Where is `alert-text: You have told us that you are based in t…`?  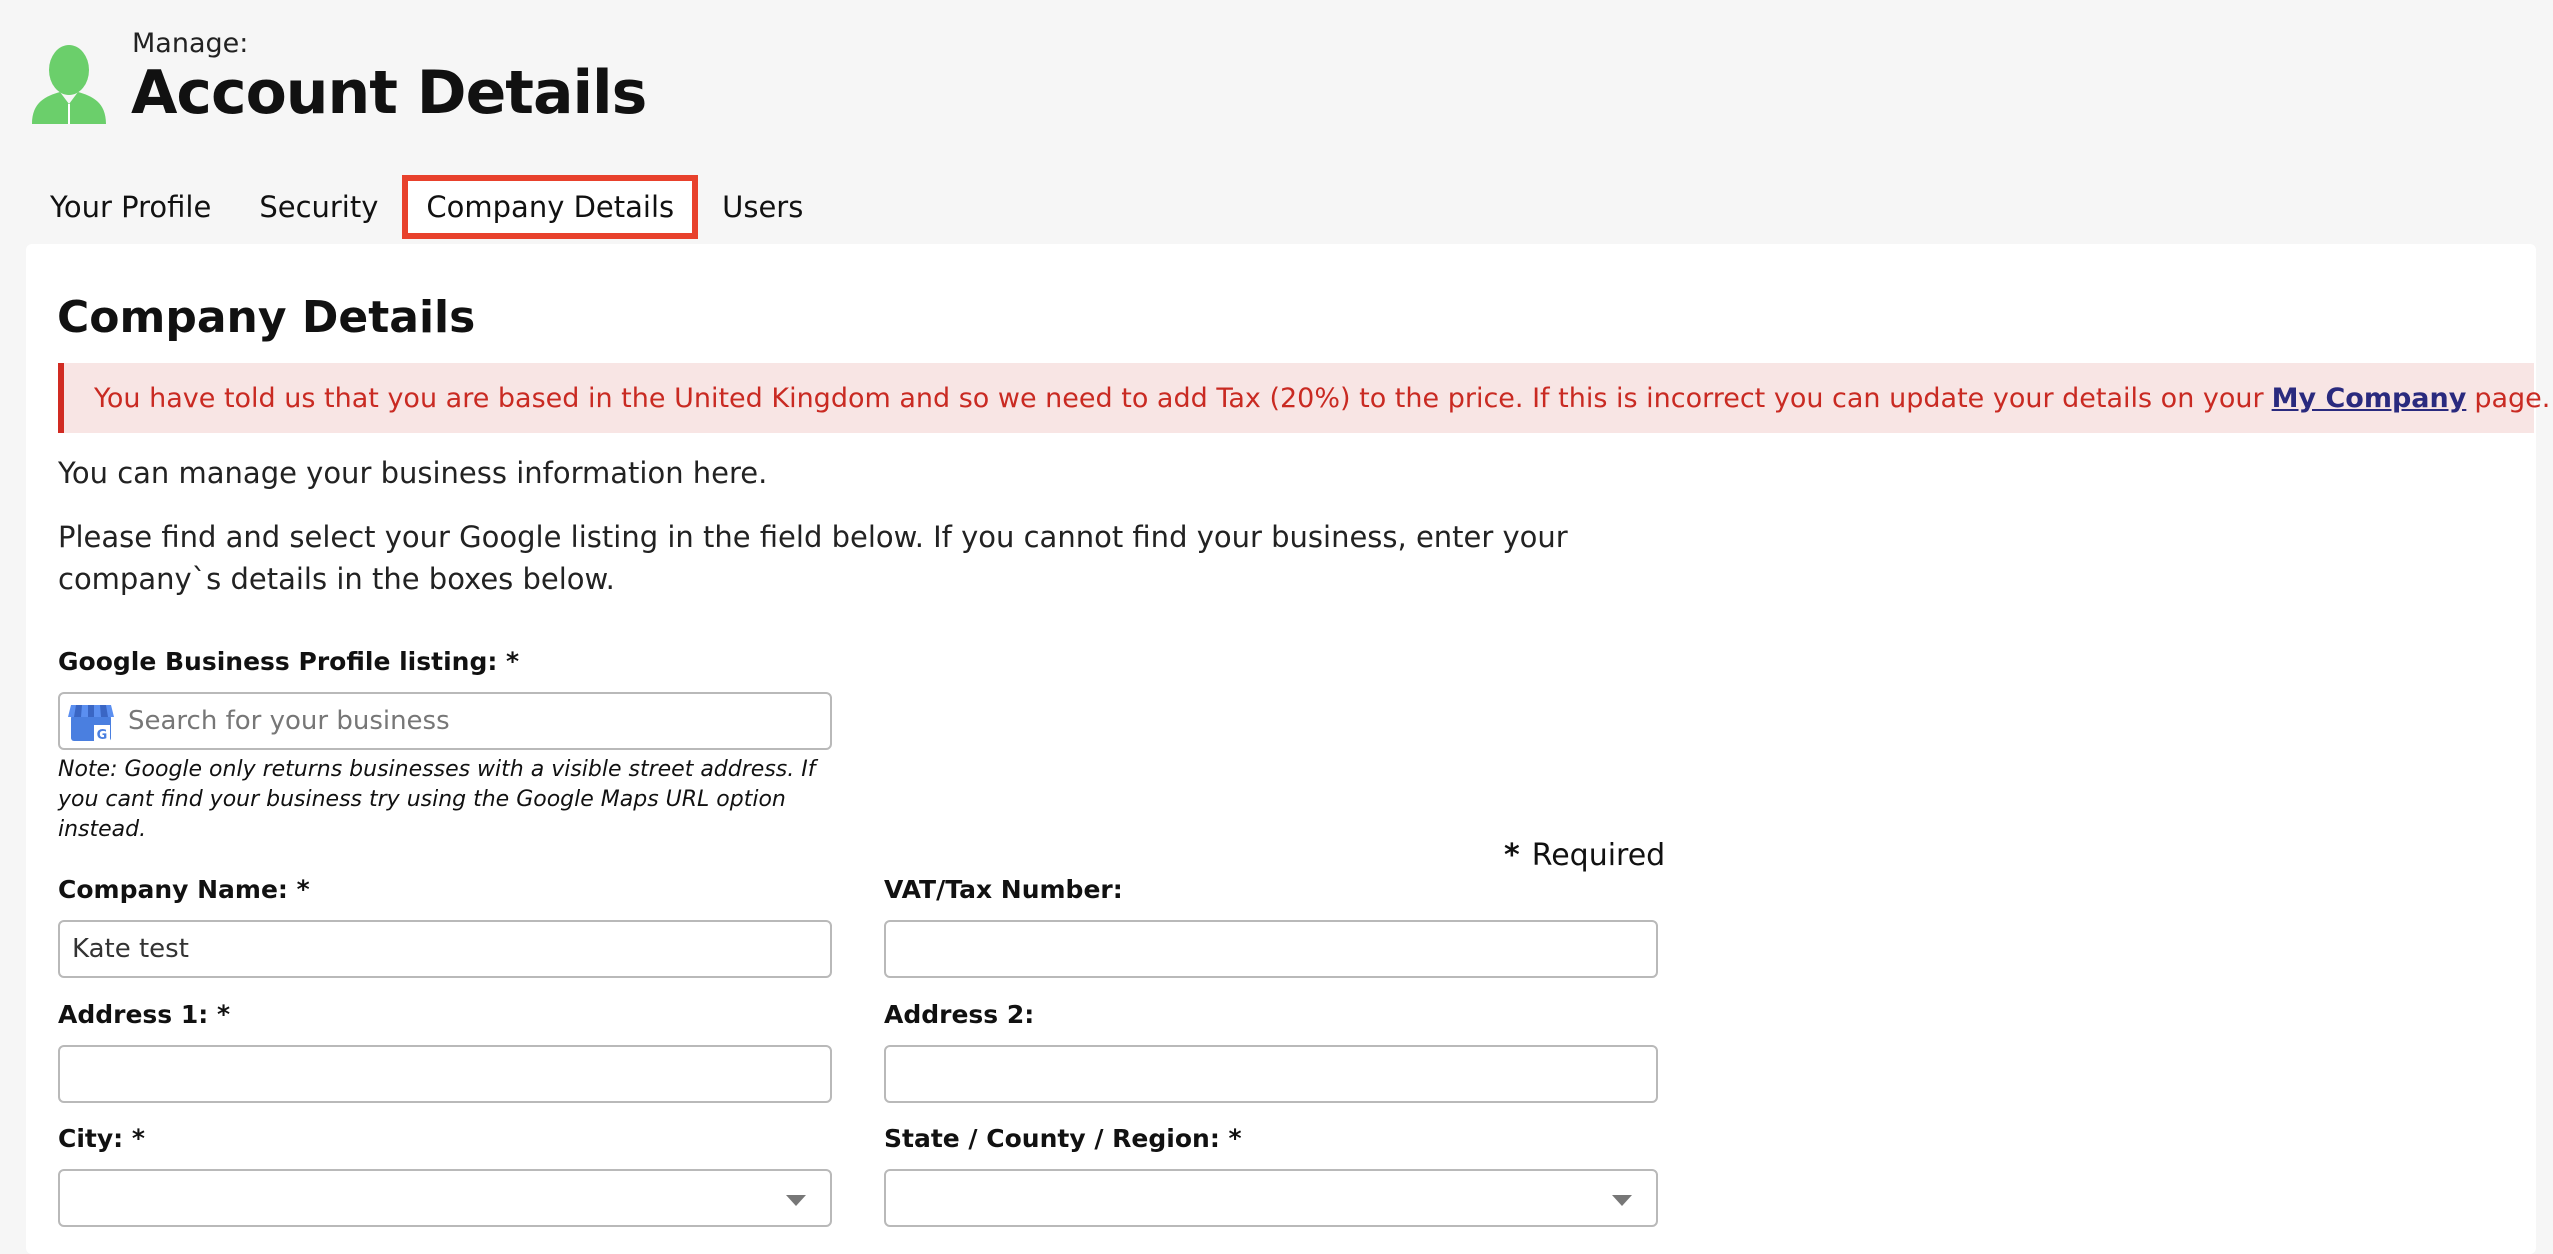
alert-text: You have told us that you are based in t… is located at coordinates (1179, 398).